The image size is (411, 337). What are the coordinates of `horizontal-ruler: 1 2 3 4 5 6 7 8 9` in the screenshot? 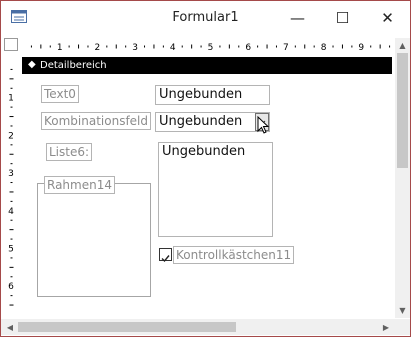 It's located at (205, 45).